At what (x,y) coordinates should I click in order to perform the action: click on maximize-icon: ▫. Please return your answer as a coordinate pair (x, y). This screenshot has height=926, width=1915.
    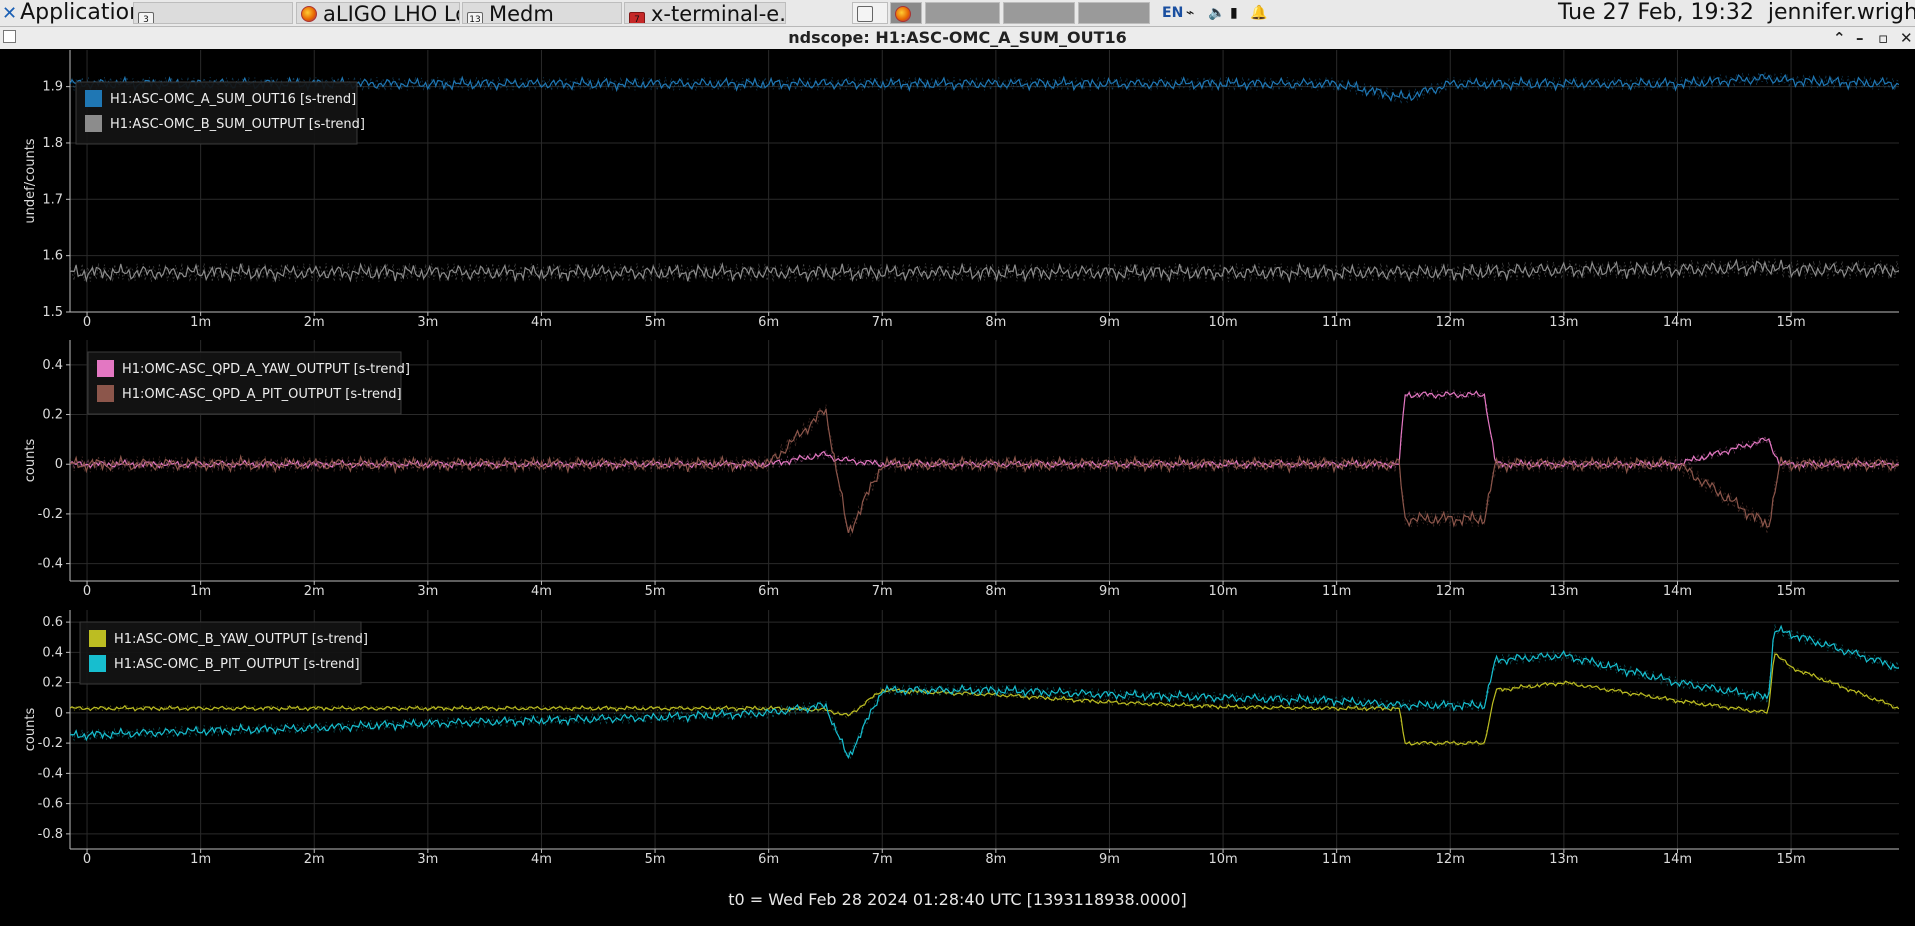
    Looking at the image, I should click on (1883, 38).